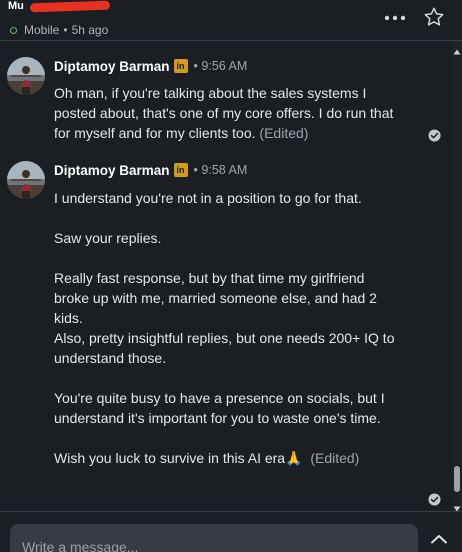 The height and width of the screenshot is (552, 462). I want to click on presence-time: 5h ago, so click(90, 30).